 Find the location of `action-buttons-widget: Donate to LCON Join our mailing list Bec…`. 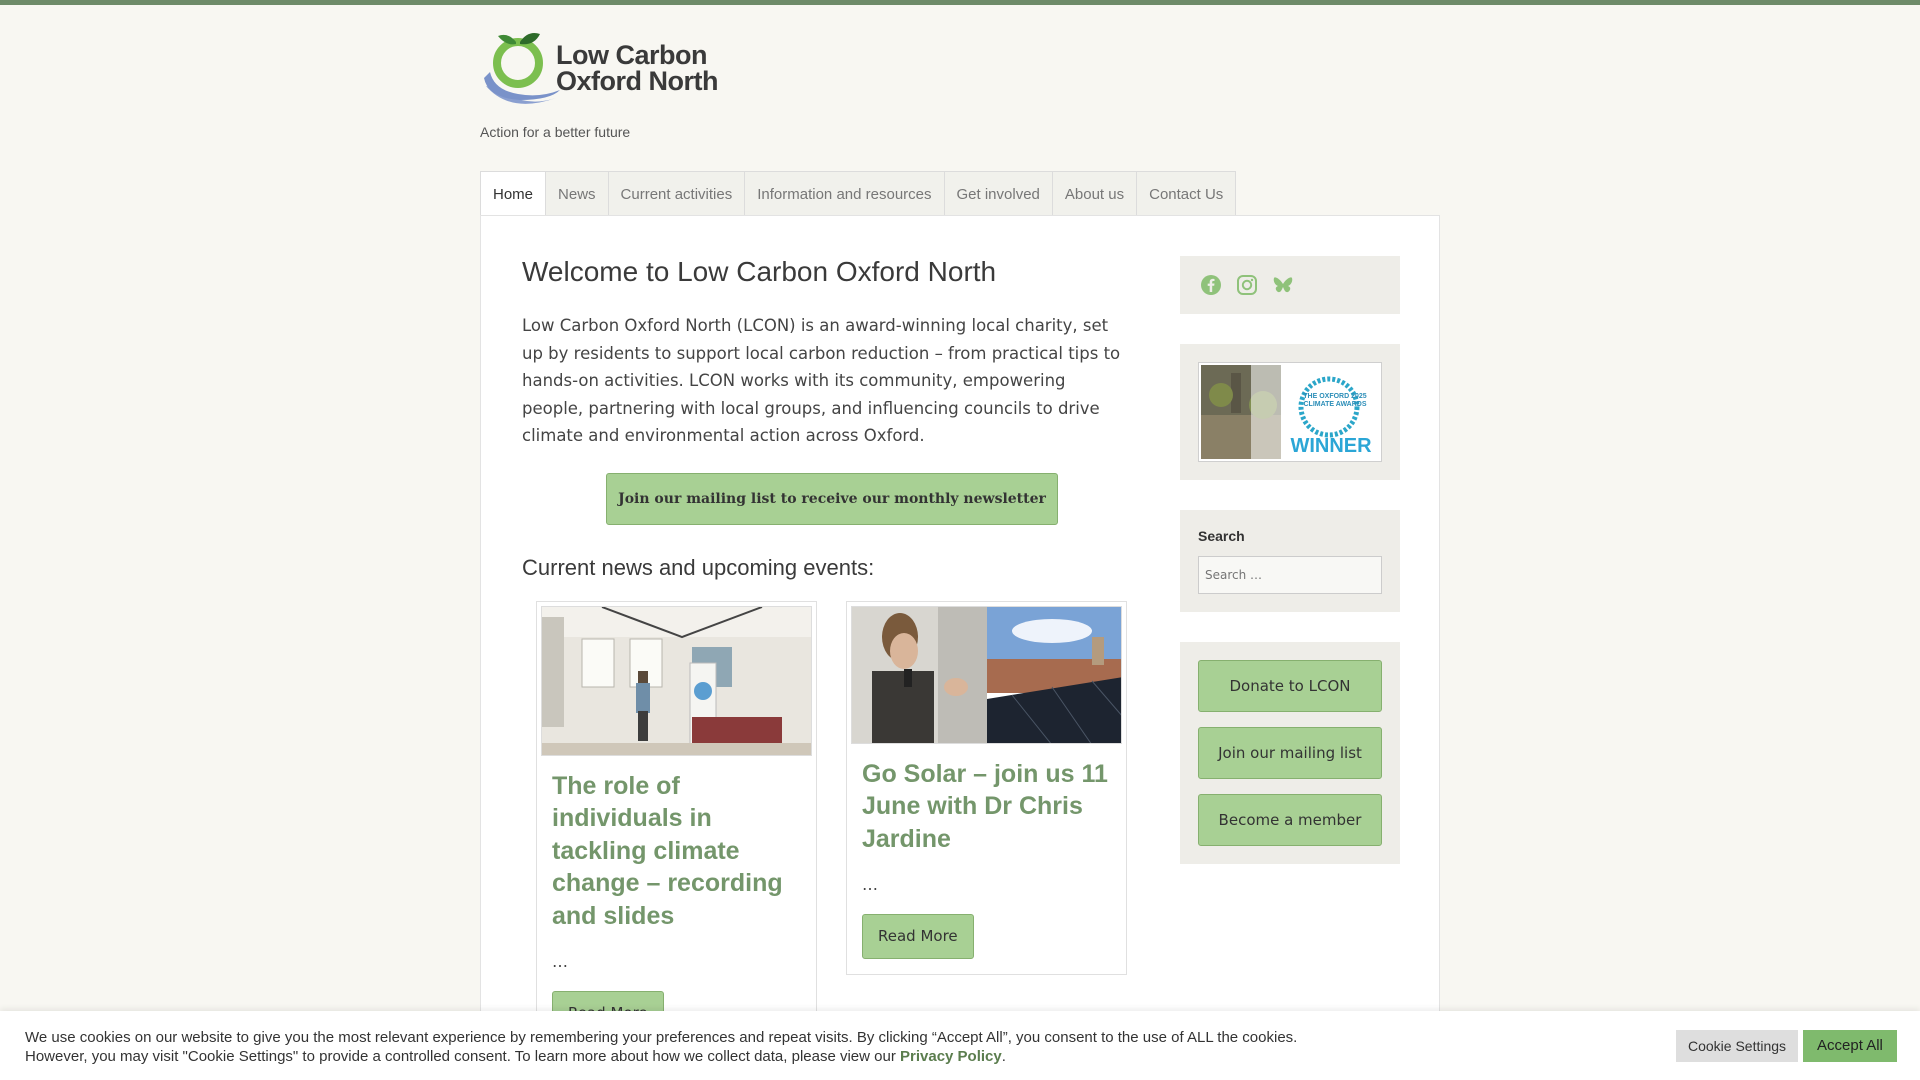

action-buttons-widget: Donate to LCON Join our mailing list Bec… is located at coordinates (1290, 753).